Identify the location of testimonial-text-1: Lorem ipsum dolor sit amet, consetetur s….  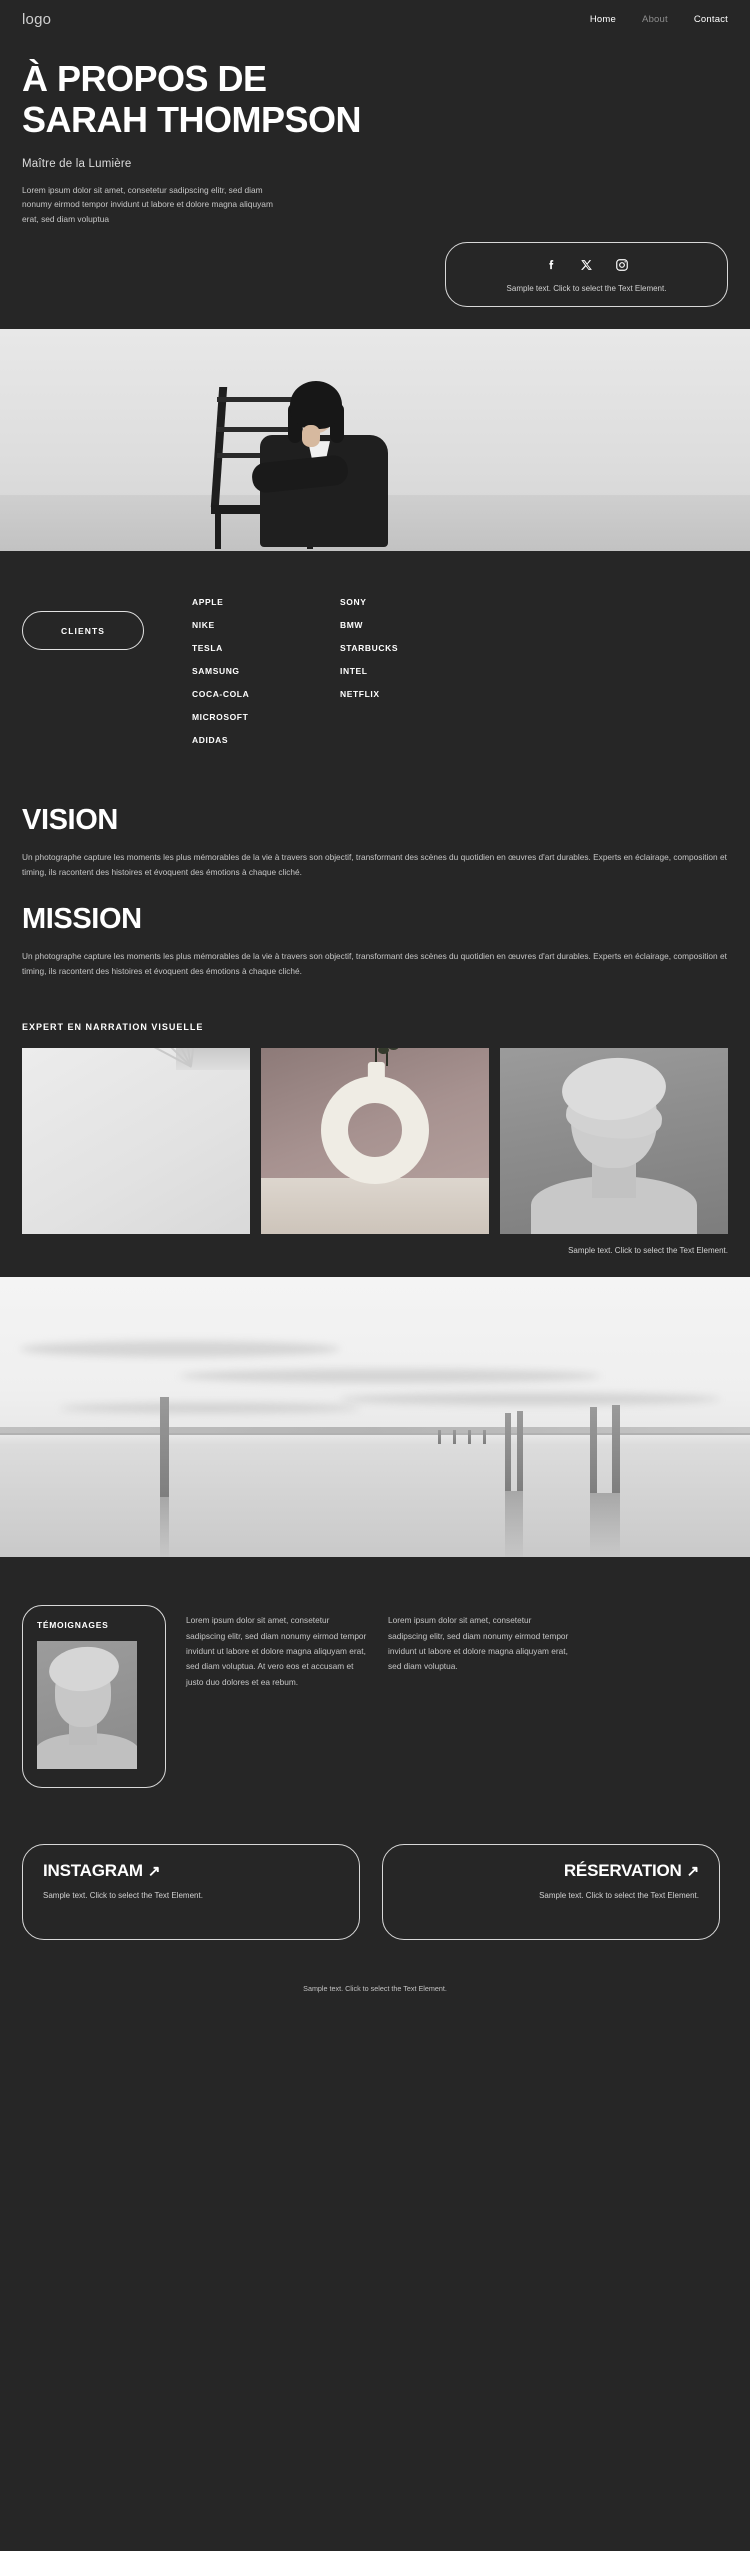
(276, 1651).